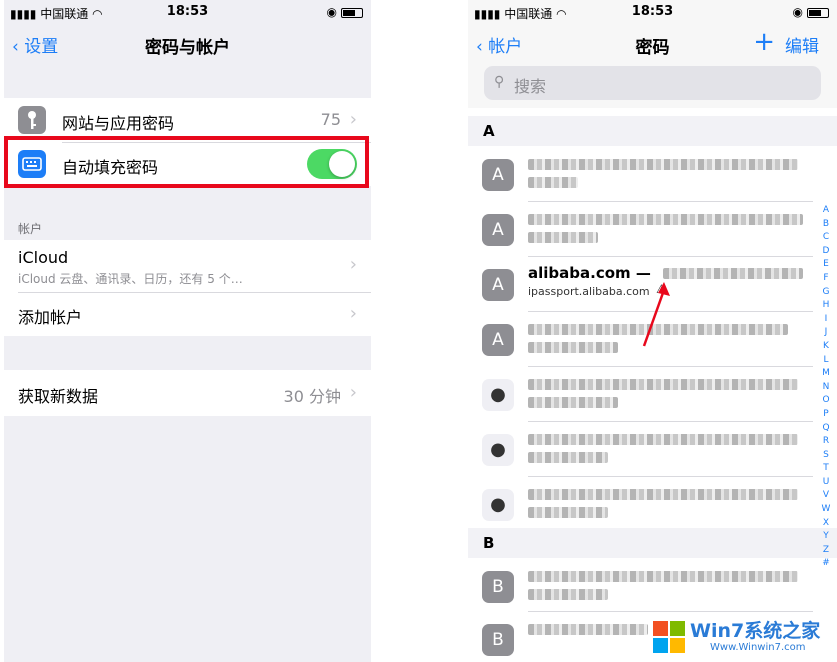 The height and width of the screenshot is (662, 837). What do you see at coordinates (118, 123) in the screenshot?
I see `passwords-label: 网站与应用密码` at bounding box center [118, 123].